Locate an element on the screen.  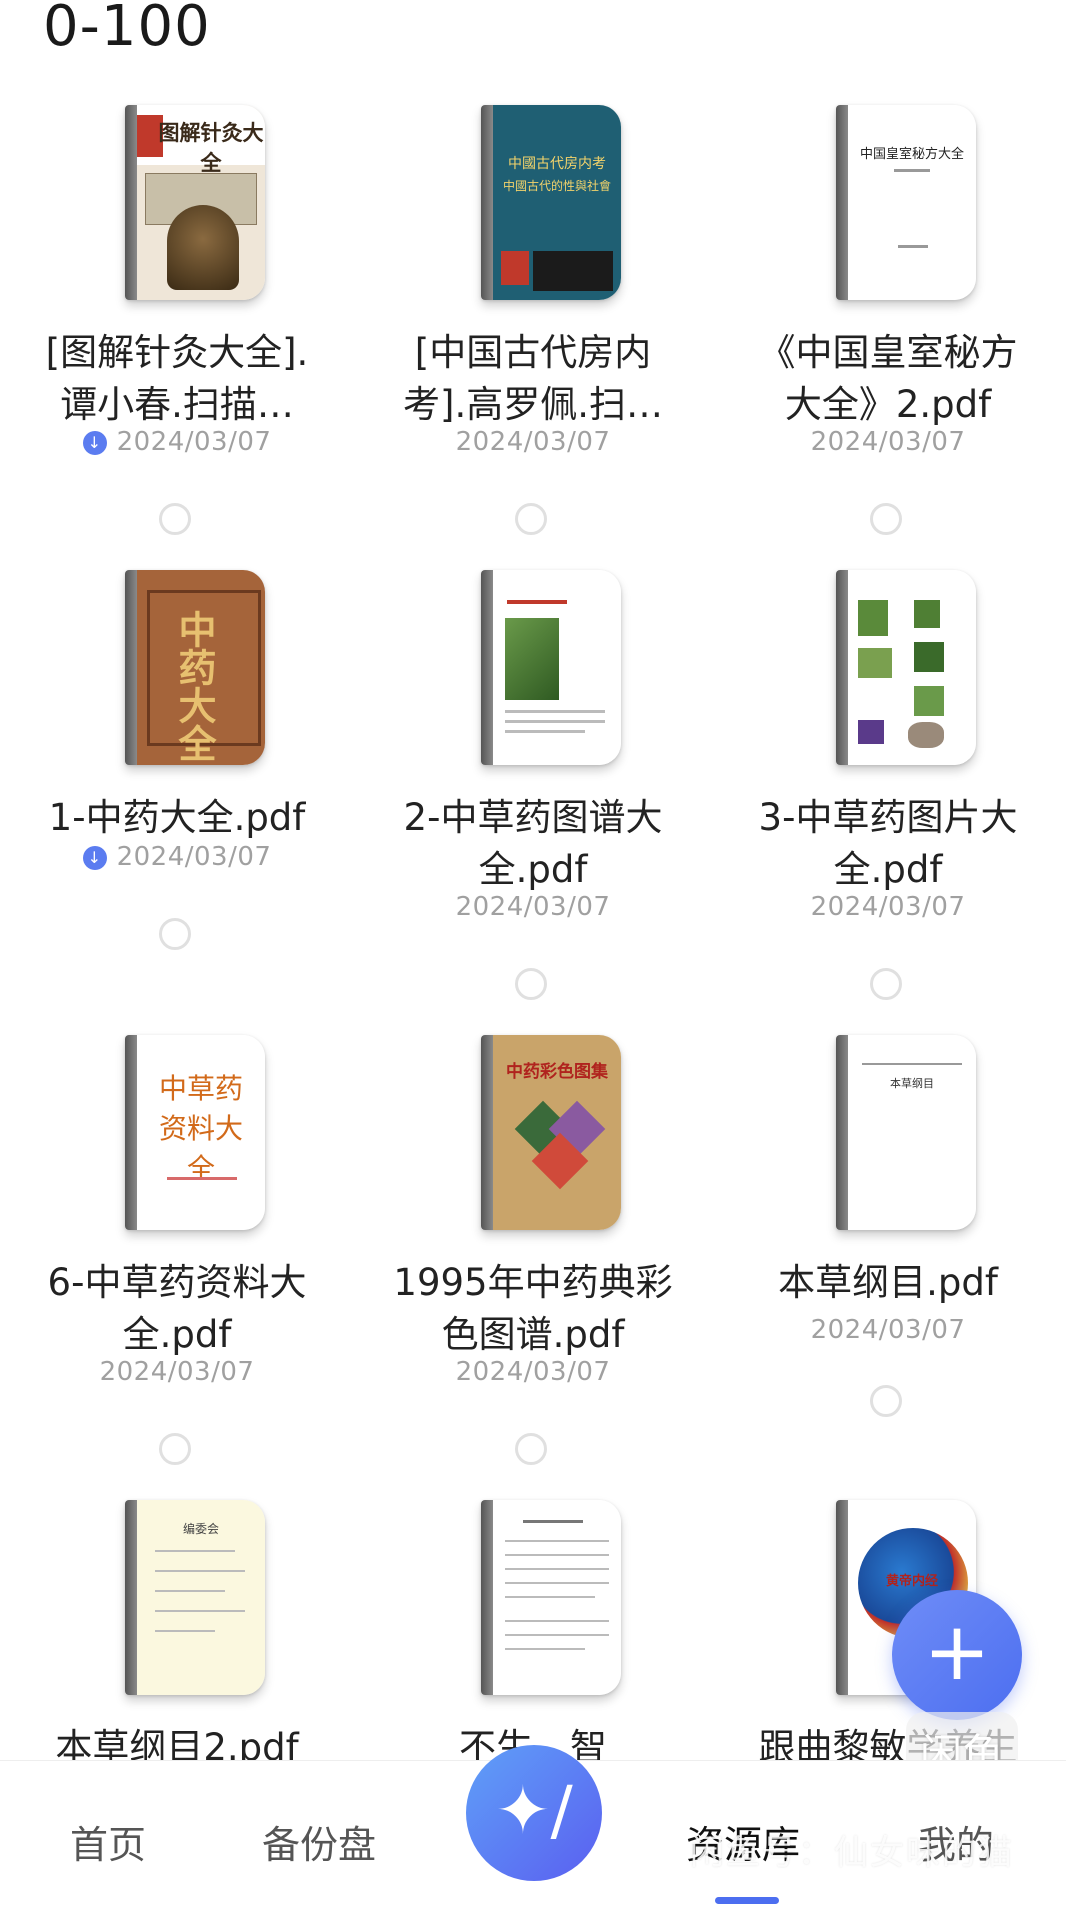
file-item: 图解针灸大全 [图解针灸大全].谭小春.扫描… ↓ 2024/03/07 is located at coordinates (177, 320).